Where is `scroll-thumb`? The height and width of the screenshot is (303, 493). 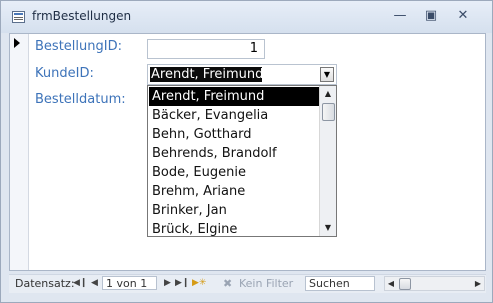 scroll-thumb is located at coordinates (328, 112).